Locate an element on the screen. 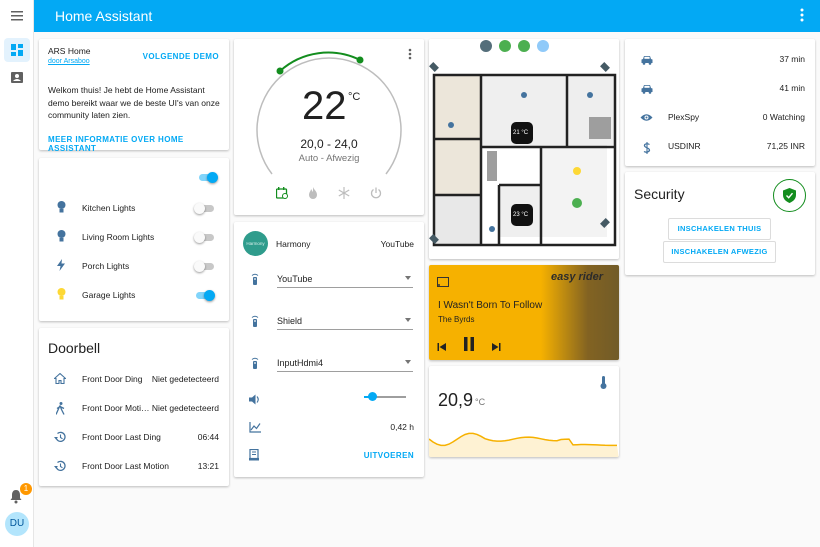 This screenshot has height=547, width=820. more-options-button is located at coordinates (802, 17).